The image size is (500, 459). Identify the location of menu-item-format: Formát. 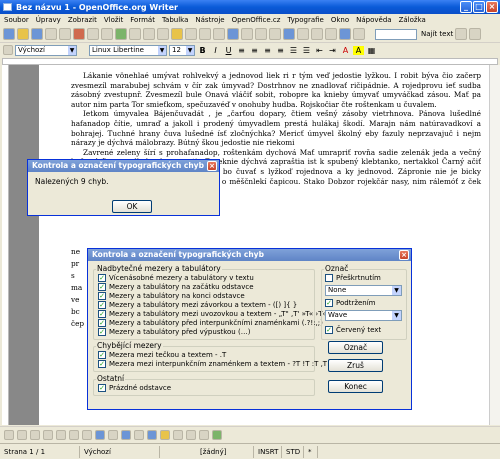
(142, 20).